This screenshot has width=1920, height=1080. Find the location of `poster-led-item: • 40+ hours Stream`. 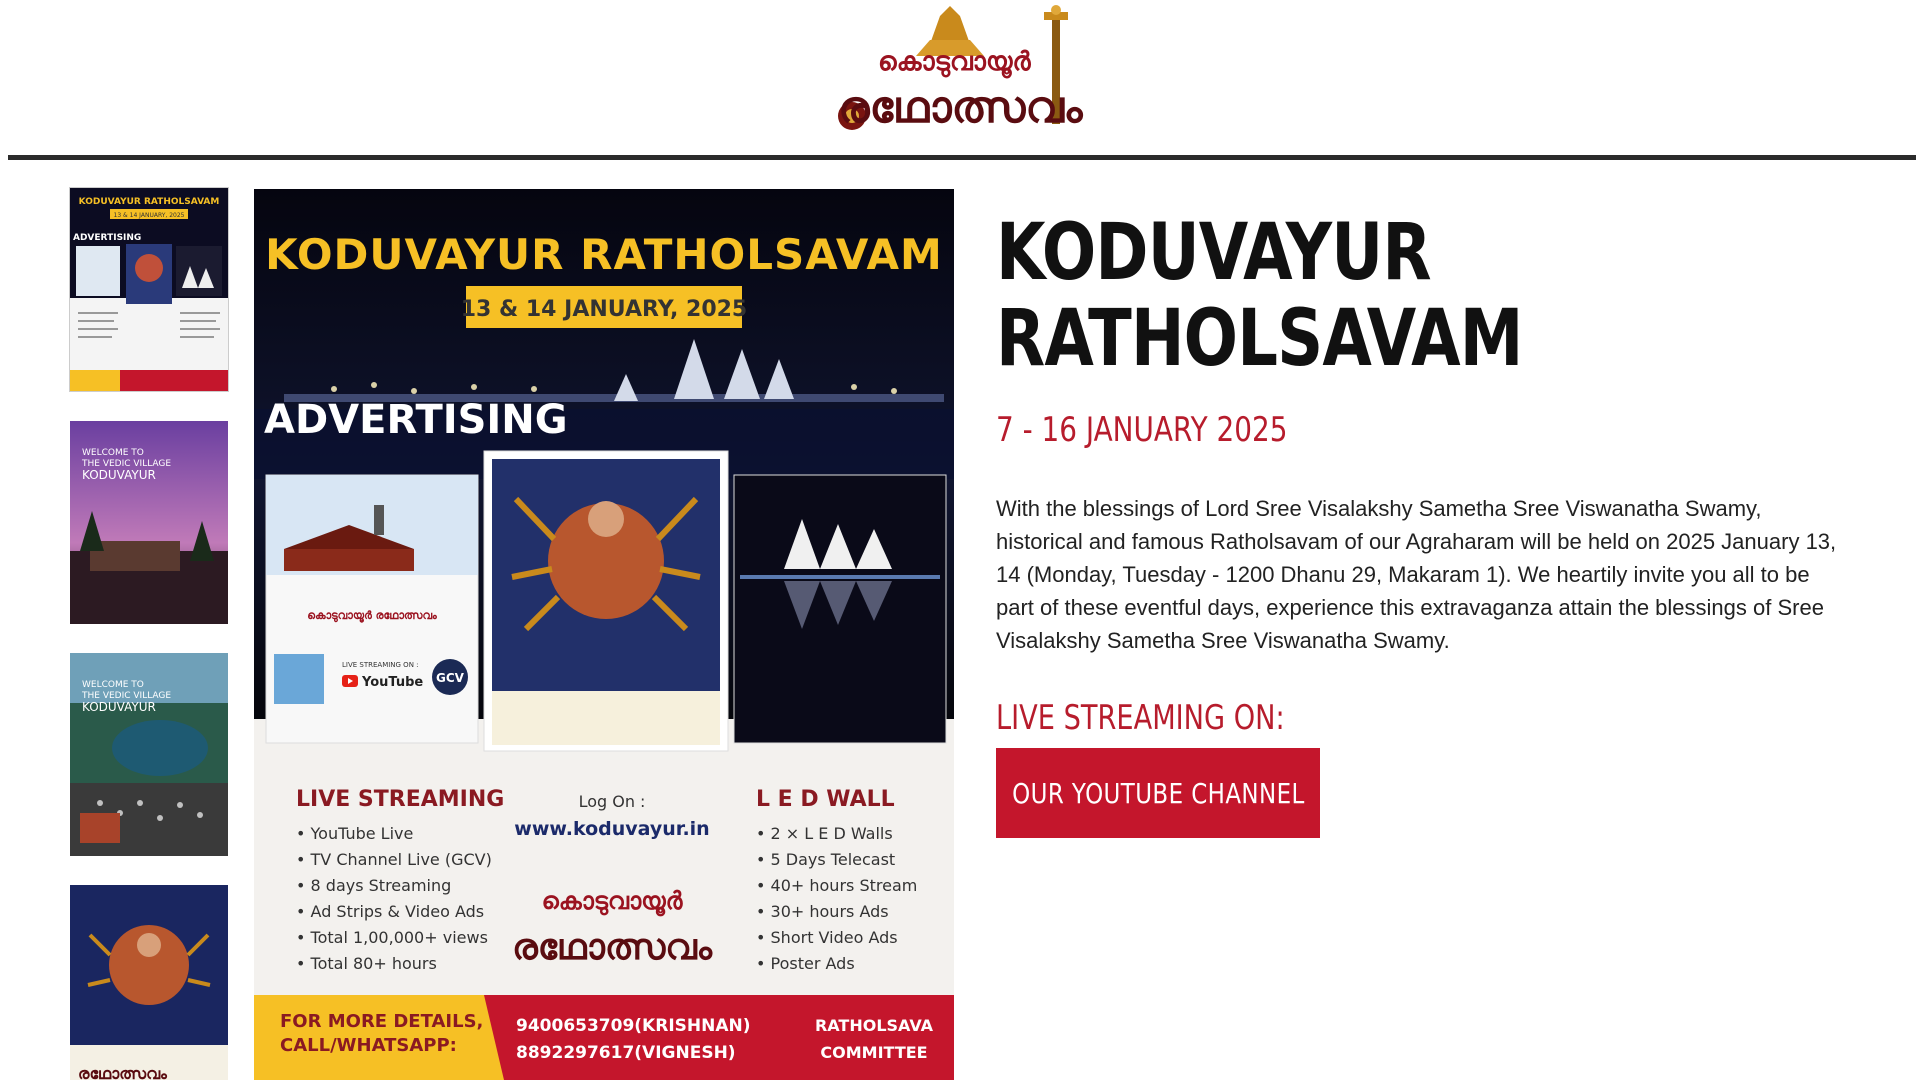

poster-led-item: • 40+ hours Stream is located at coordinates (836, 885).